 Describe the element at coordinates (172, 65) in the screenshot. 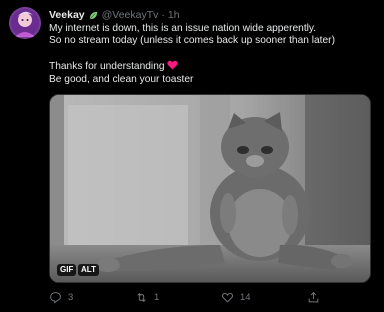

I see `heart-emoji-icon` at that location.